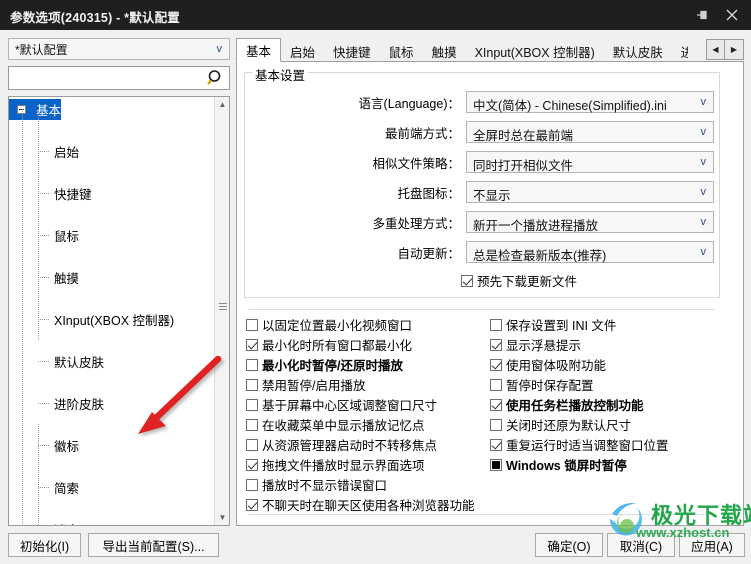 The height and width of the screenshot is (564, 751). What do you see at coordinates (222, 104) in the screenshot?
I see `scroll-up-icon: ▲` at bounding box center [222, 104].